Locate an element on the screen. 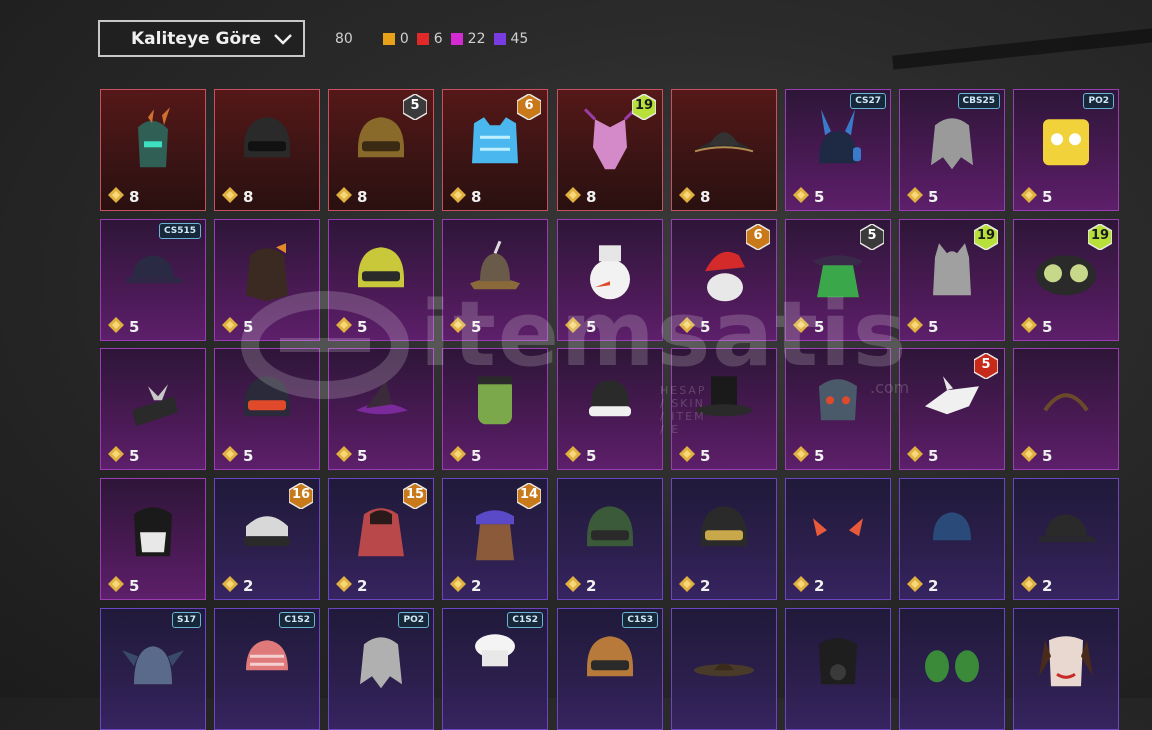 This screenshot has width=1152, height=730. season-badge: CS27 is located at coordinates (868, 101).